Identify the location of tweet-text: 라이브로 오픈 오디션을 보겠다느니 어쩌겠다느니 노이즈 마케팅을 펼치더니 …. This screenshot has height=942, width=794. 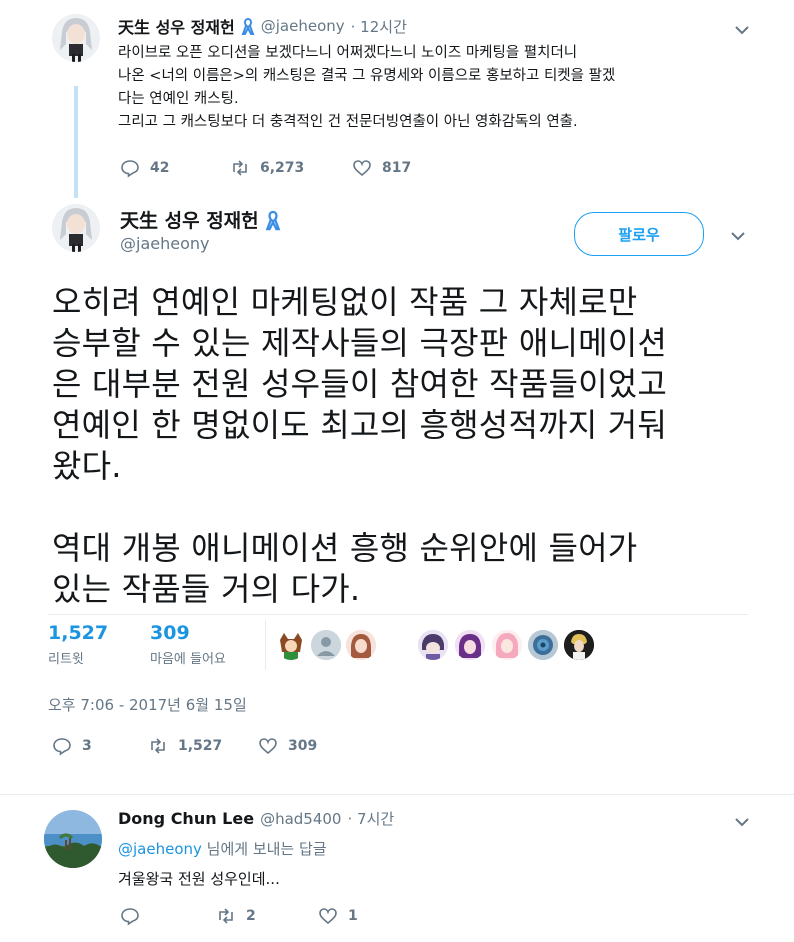
(367, 87).